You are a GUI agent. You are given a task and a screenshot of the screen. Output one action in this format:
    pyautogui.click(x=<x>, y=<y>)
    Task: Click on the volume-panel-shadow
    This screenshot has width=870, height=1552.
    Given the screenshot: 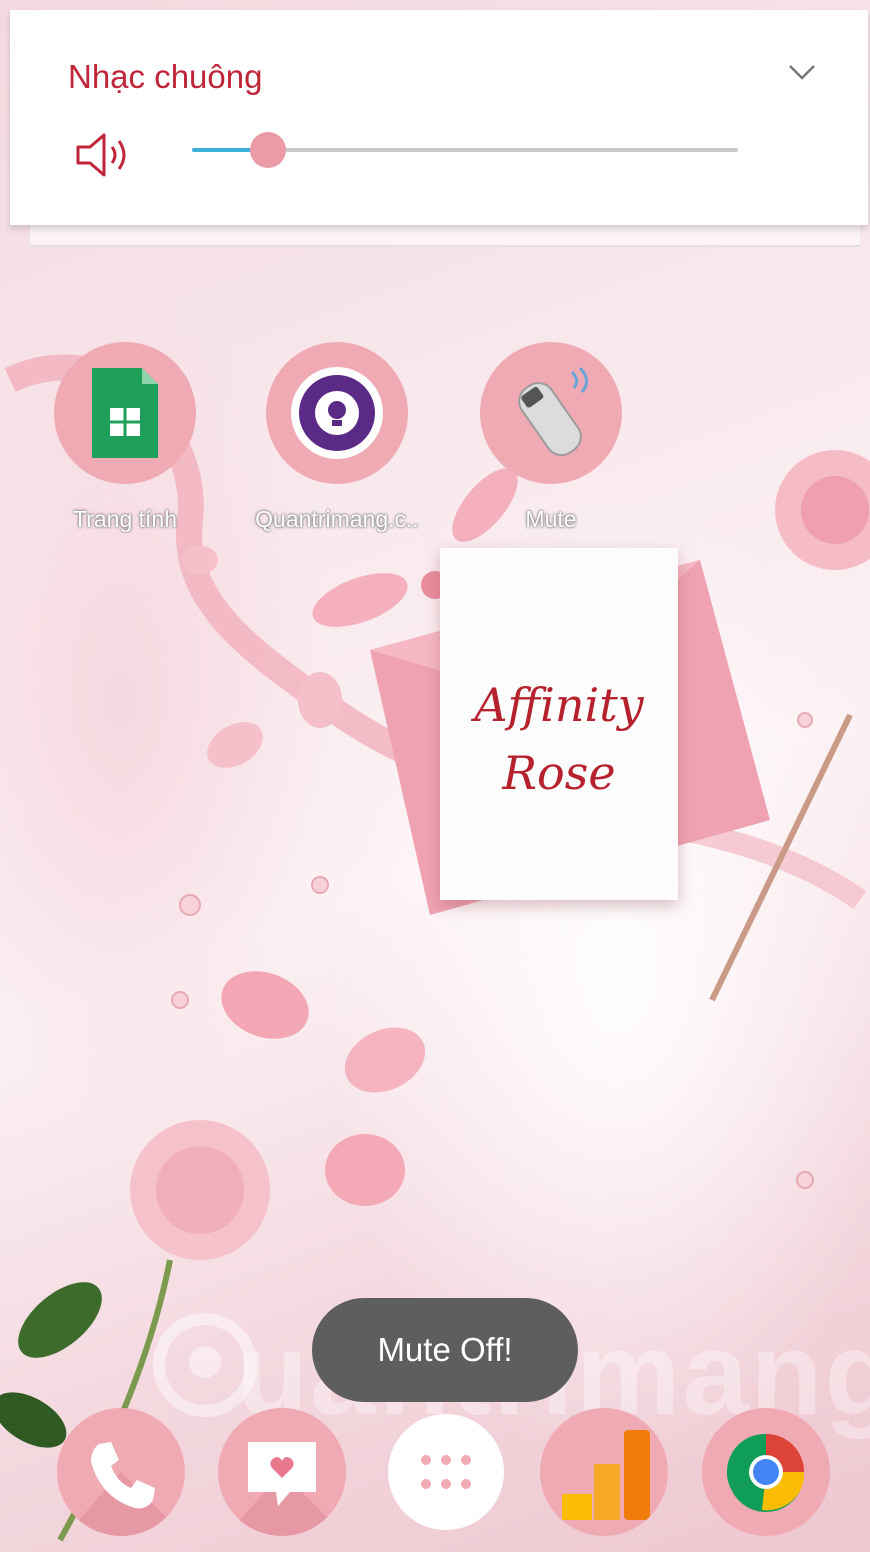 What is the action you would take?
    pyautogui.click(x=445, y=236)
    